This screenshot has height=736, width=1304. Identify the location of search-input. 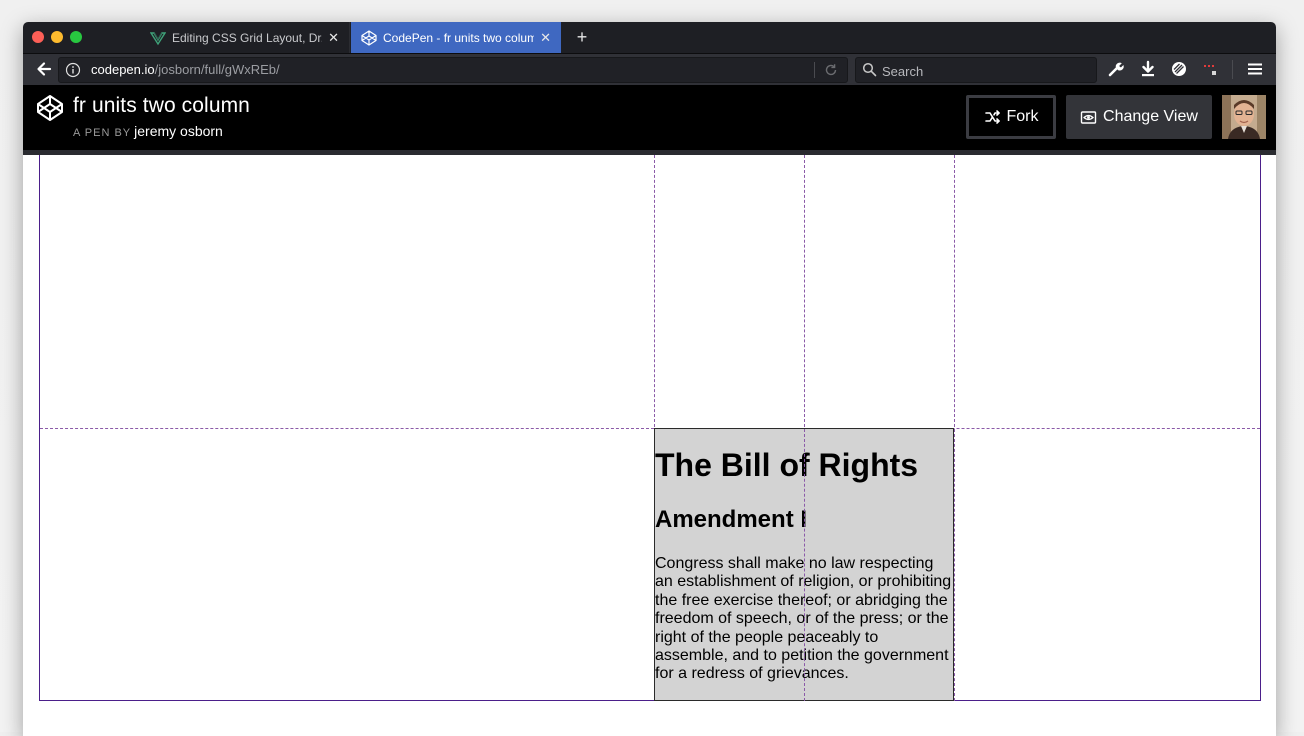
(987, 71).